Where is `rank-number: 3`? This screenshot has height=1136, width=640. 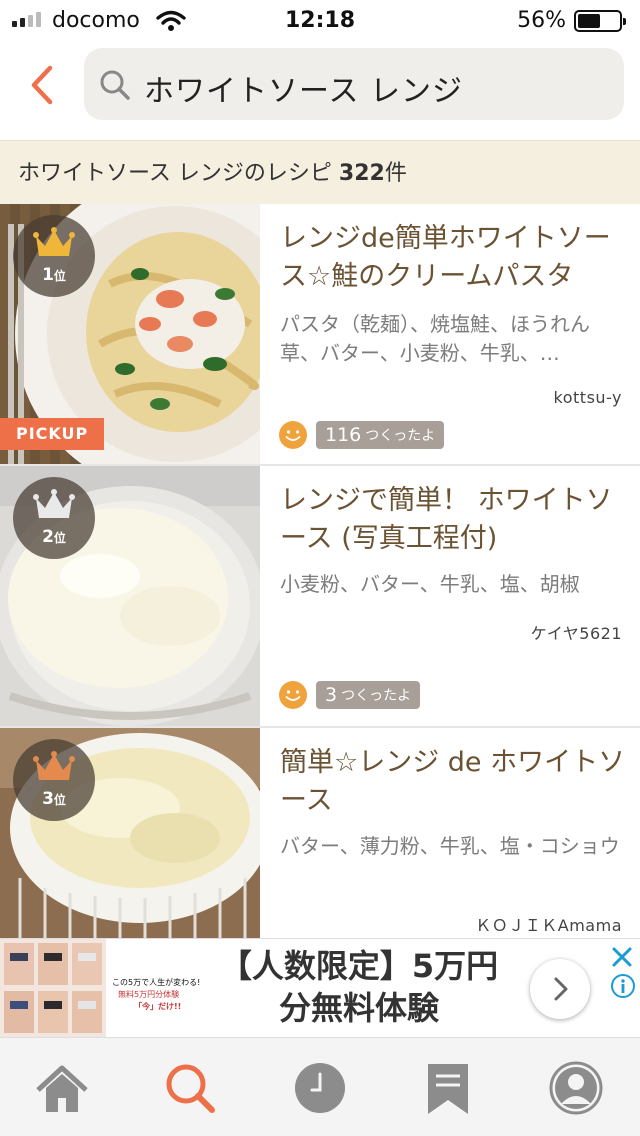
rank-number: 3 is located at coordinates (48, 799).